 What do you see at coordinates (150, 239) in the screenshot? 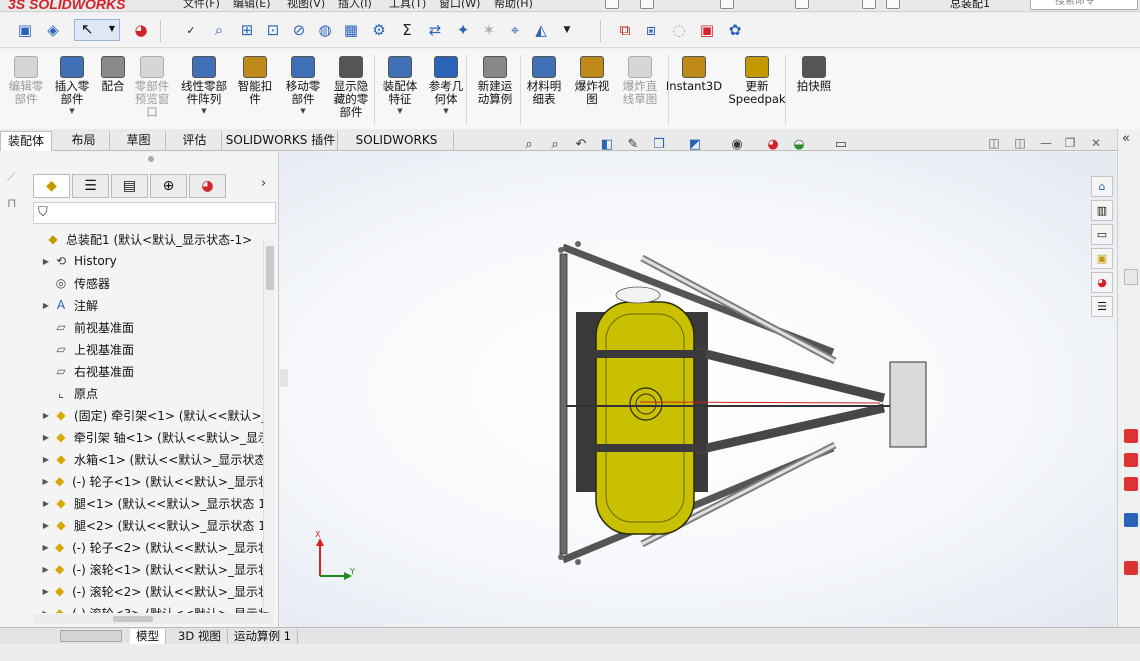
I see `tree-root-assembly: ◆ 总装配1 (默认<默认_显示状态-1>` at bounding box center [150, 239].